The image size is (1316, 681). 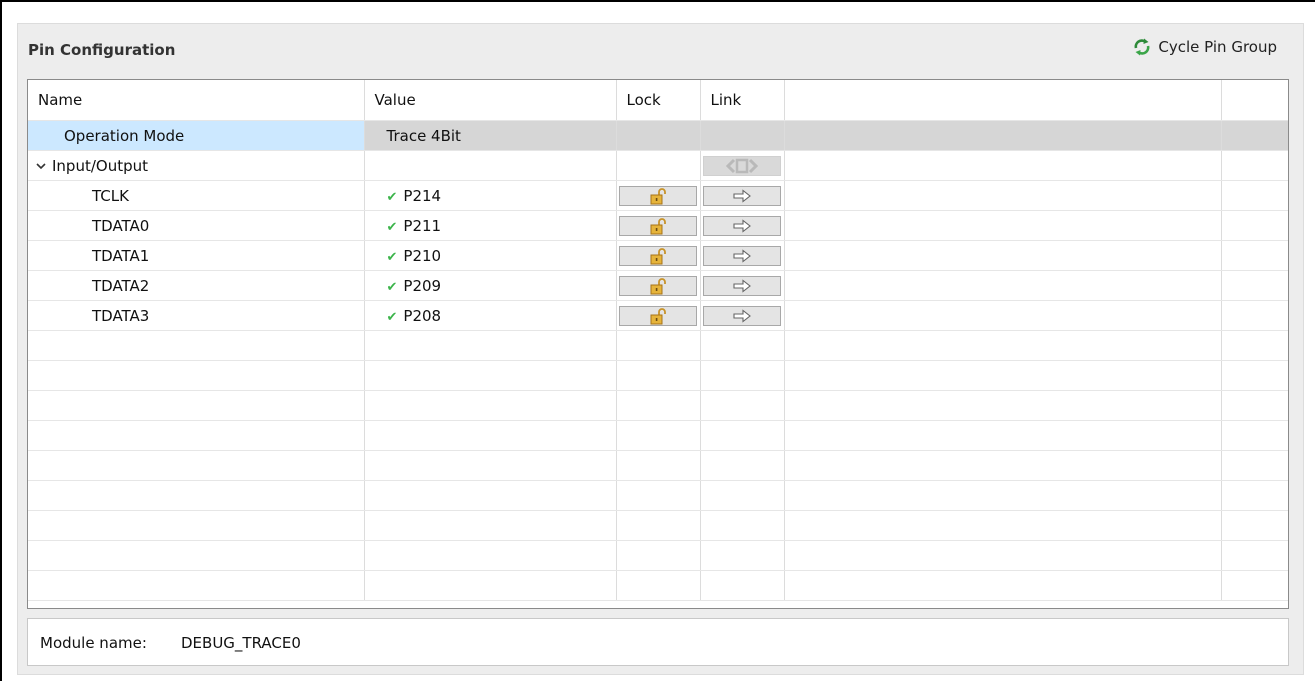 I want to click on row-name: TDATA2, so click(x=121, y=285).